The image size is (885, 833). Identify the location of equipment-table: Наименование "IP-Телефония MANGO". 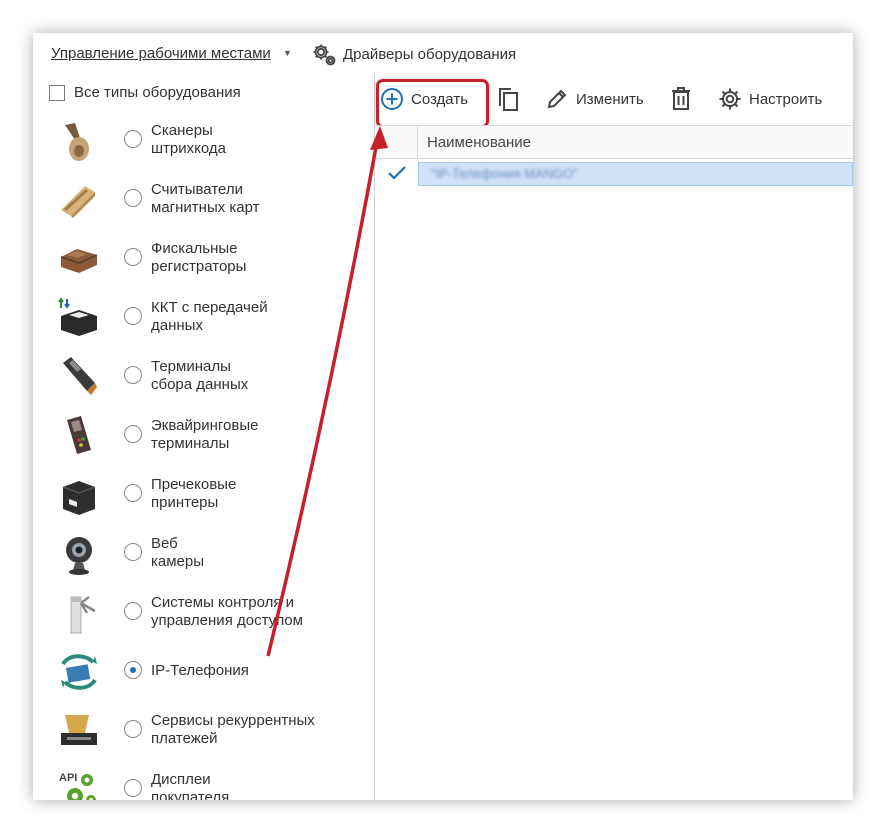
(614, 157).